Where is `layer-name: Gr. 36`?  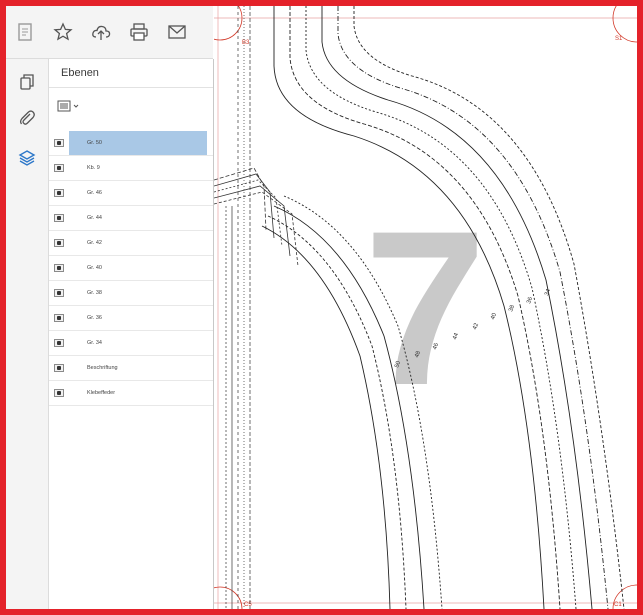 layer-name: Gr. 36 is located at coordinates (94, 318).